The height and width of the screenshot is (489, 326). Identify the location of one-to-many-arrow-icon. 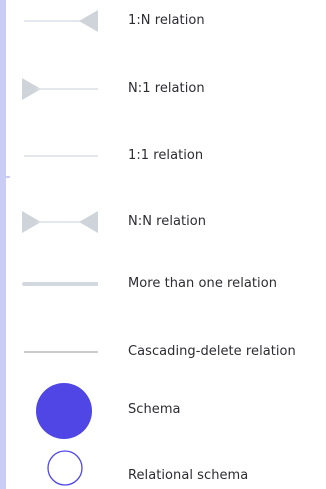
(60, 22).